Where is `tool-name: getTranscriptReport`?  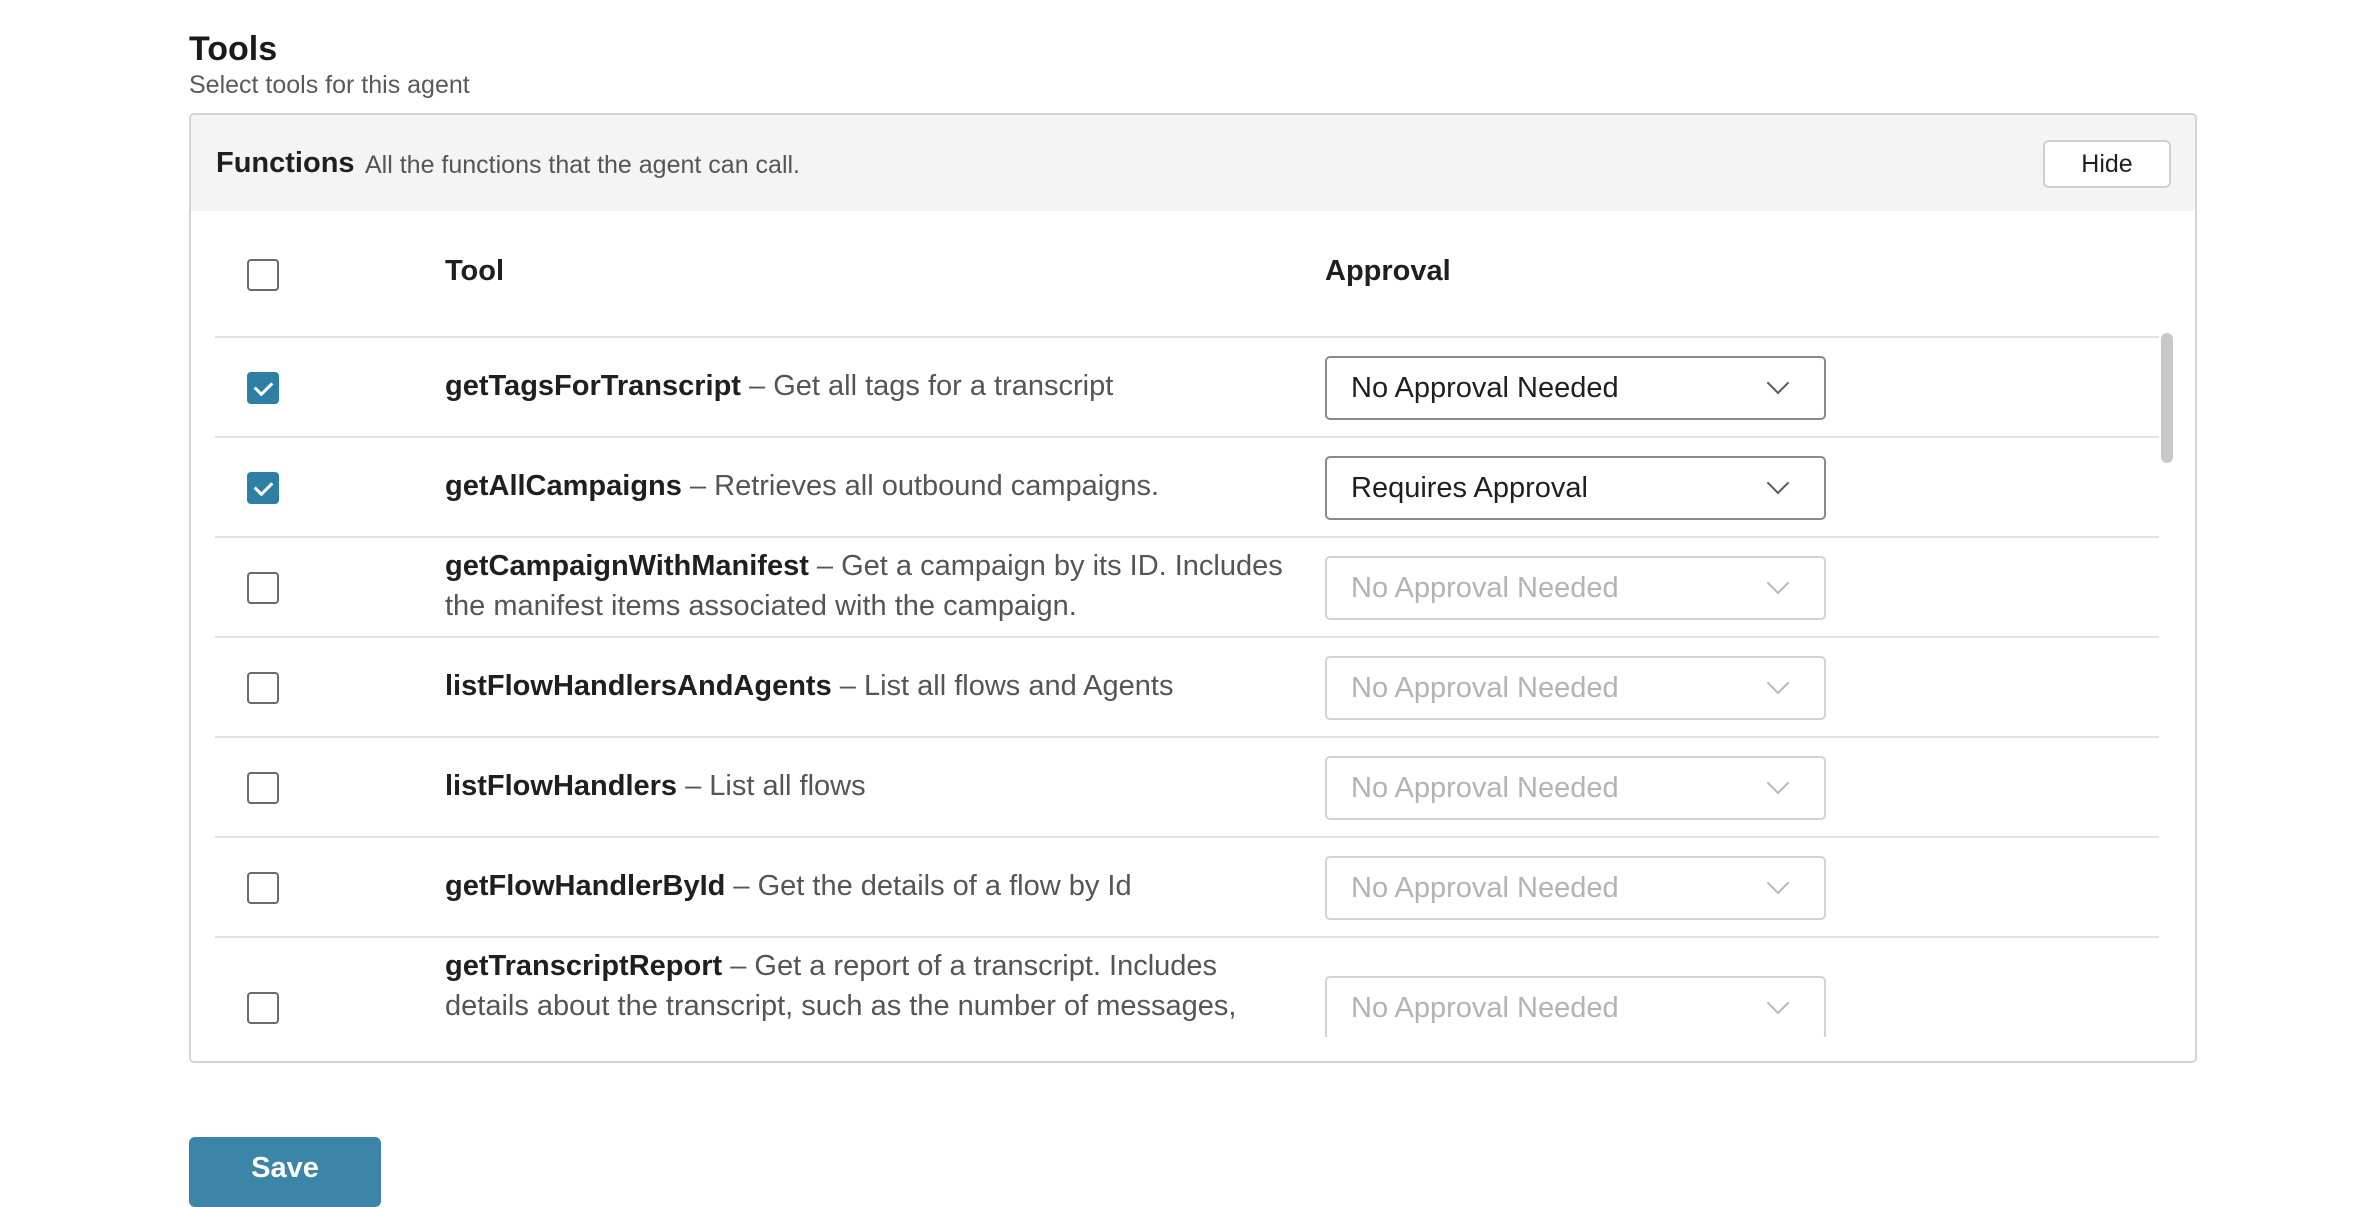 tool-name: getTranscriptReport is located at coordinates (584, 966).